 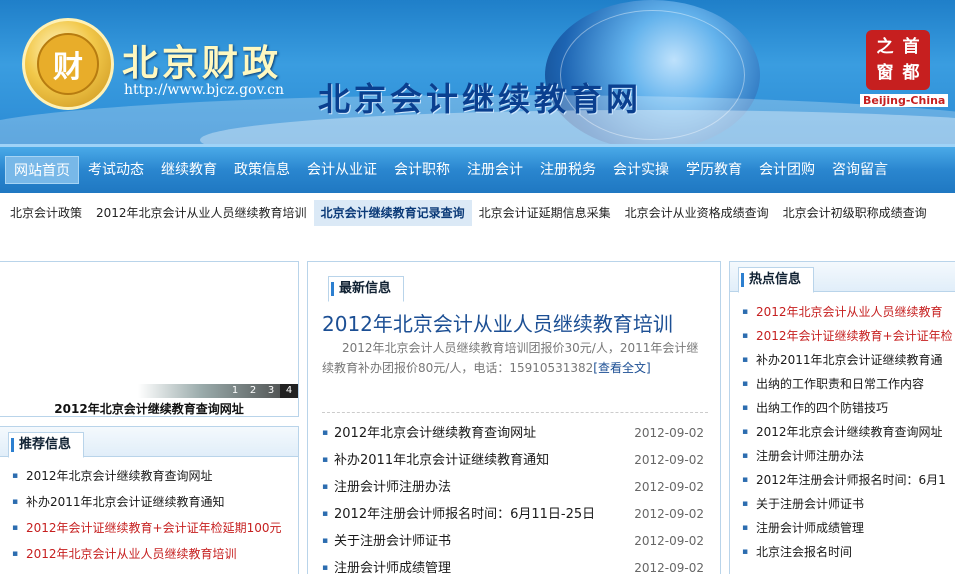 What do you see at coordinates (235, 391) in the screenshot?
I see `slide-page-button: 1` at bounding box center [235, 391].